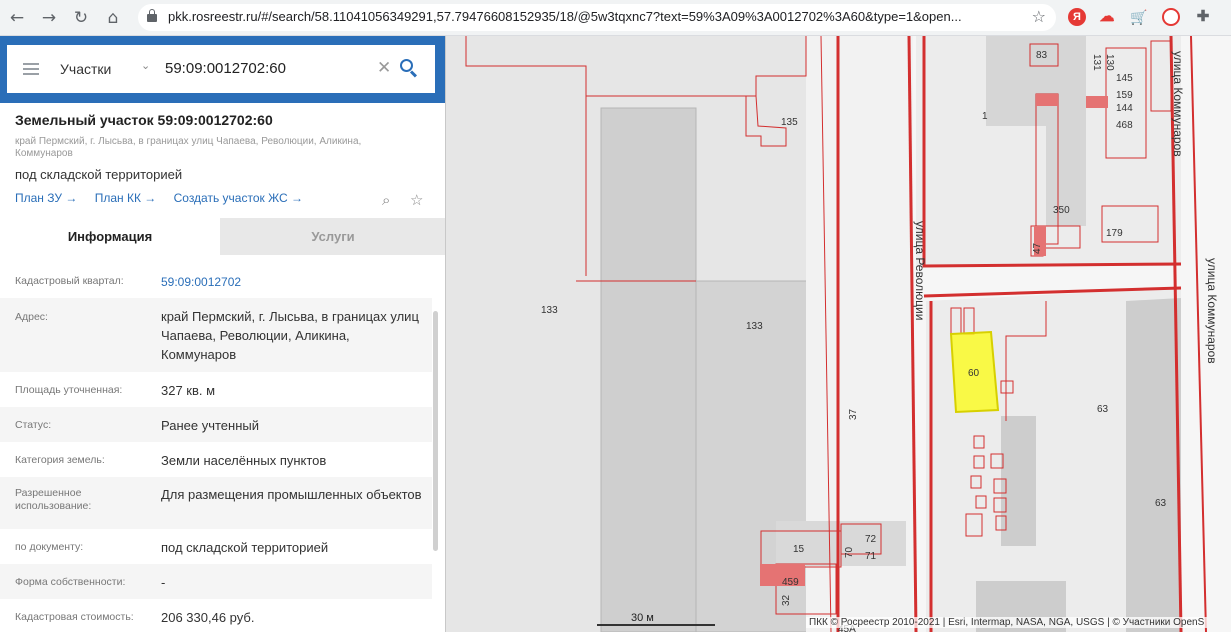 The image size is (1231, 632). What do you see at coordinates (974, 373) in the screenshot?
I see `parcel-label: 60` at bounding box center [974, 373].